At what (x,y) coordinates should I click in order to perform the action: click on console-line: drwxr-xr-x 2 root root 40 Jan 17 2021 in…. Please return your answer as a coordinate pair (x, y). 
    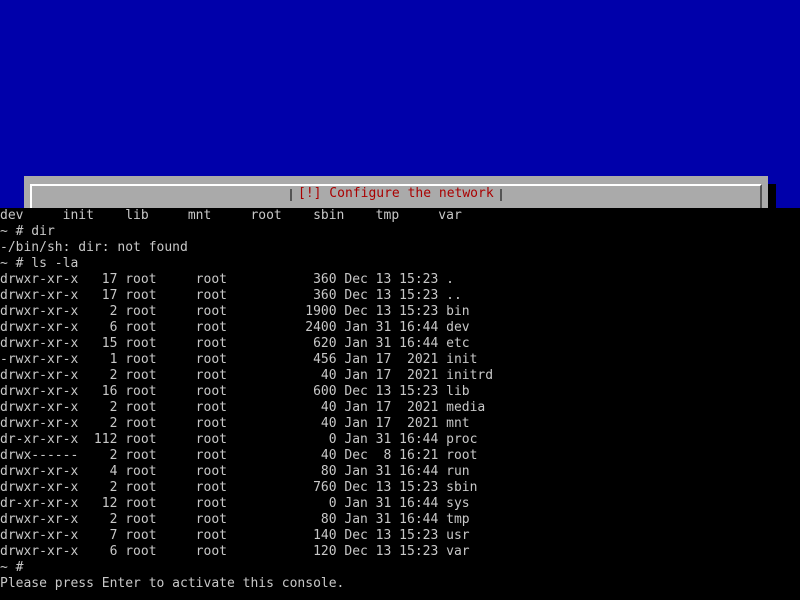
    Looking at the image, I should click on (247, 375).